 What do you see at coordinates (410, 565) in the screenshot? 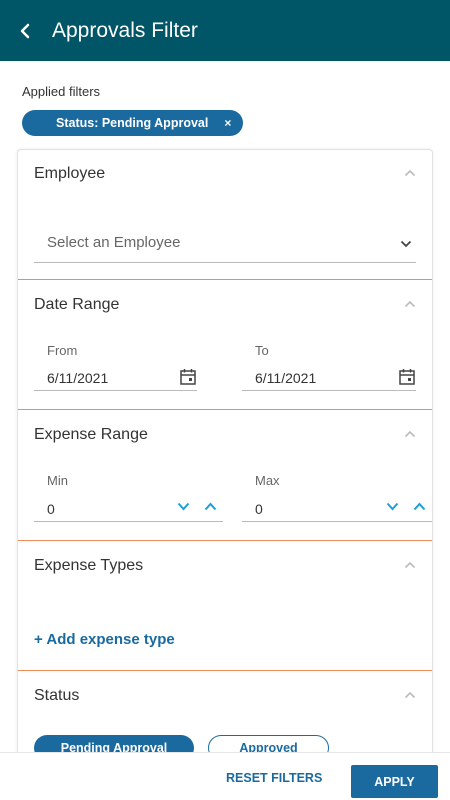
I see `collapse-expense-types-icon` at bounding box center [410, 565].